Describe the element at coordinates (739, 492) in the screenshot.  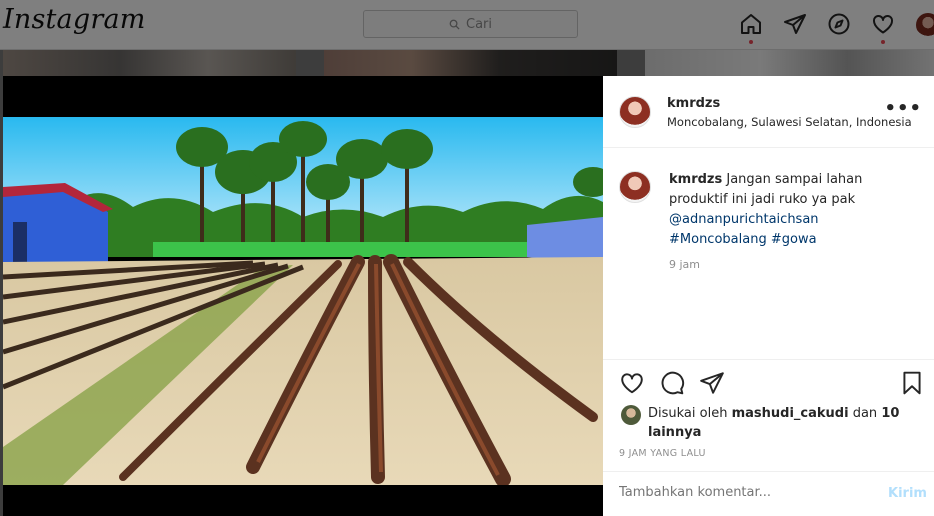
I see `comment-input` at that location.